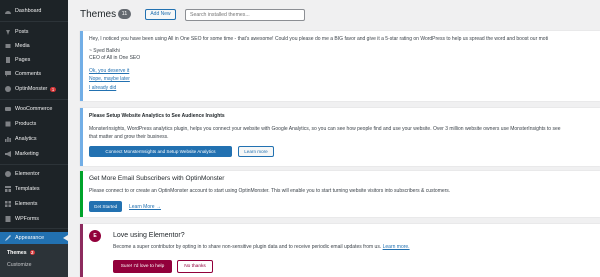  What do you see at coordinates (8, 219) in the screenshot?
I see `wpforms-icon` at bounding box center [8, 219].